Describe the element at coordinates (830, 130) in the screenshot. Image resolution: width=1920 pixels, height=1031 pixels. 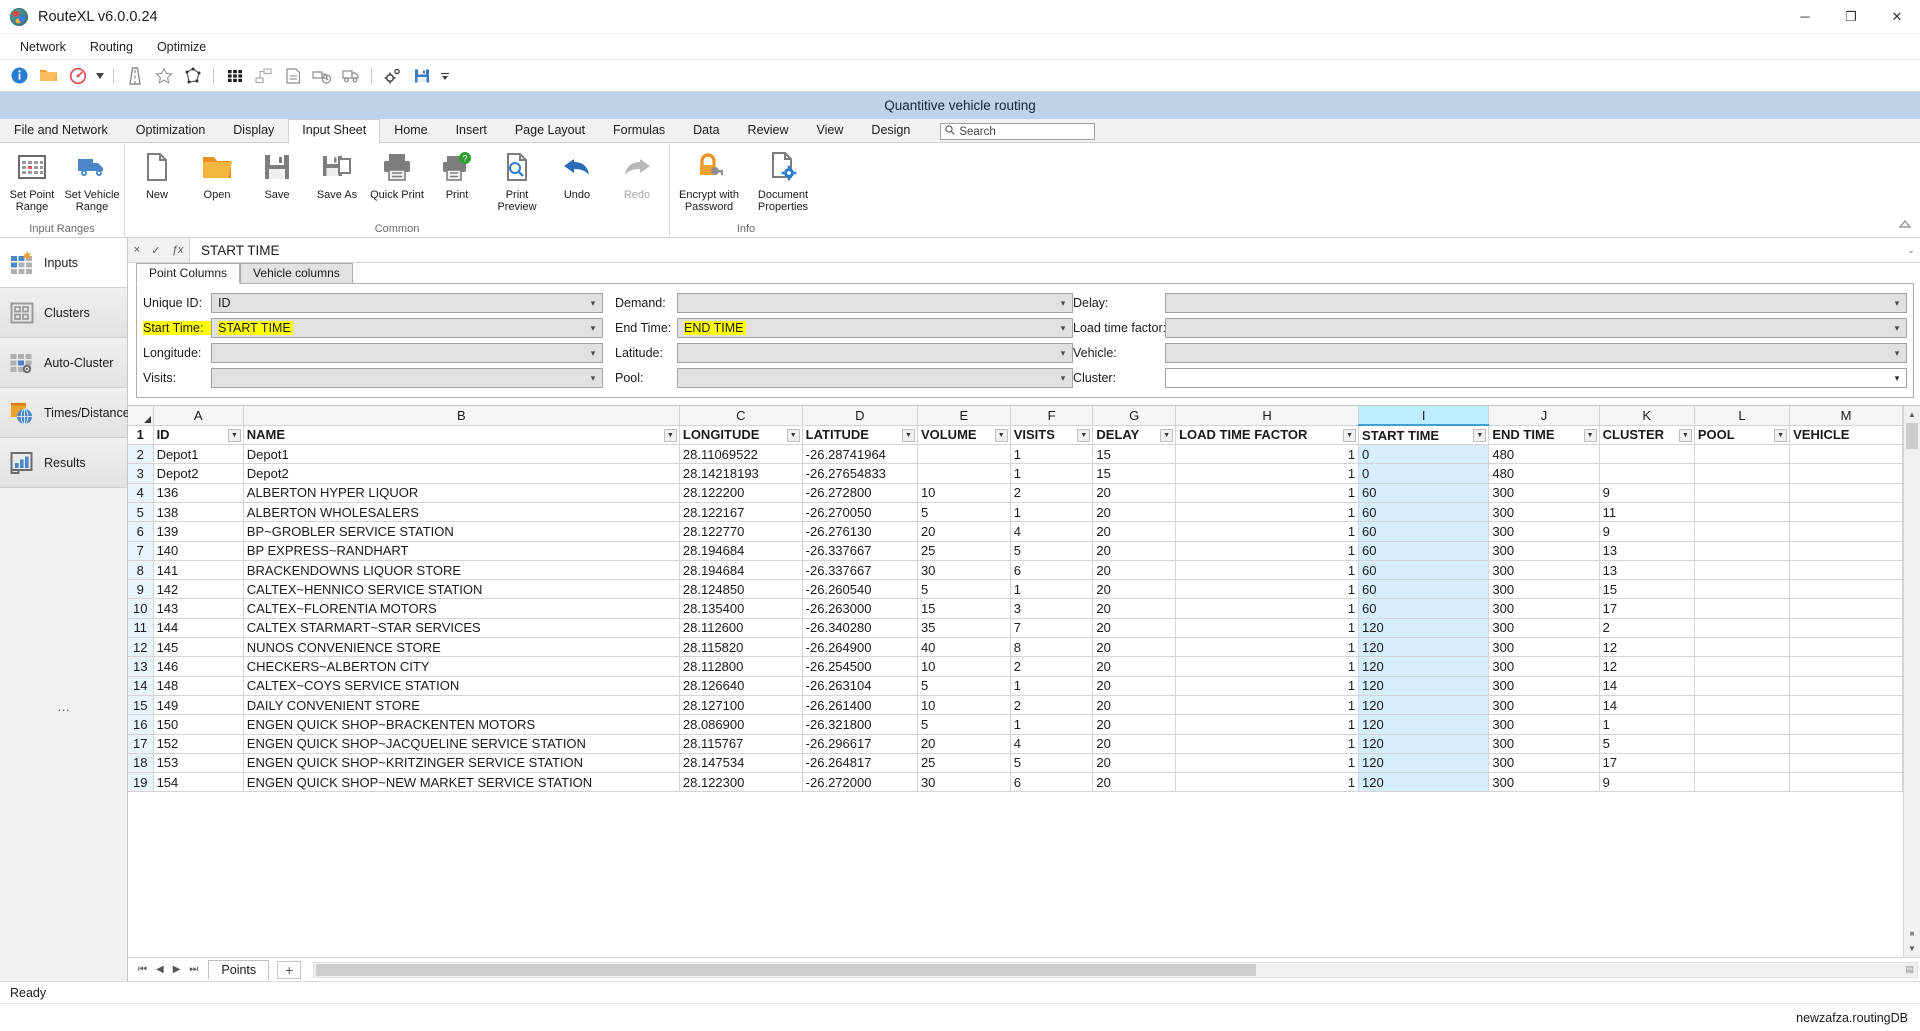
I see `tab-view: View` at that location.